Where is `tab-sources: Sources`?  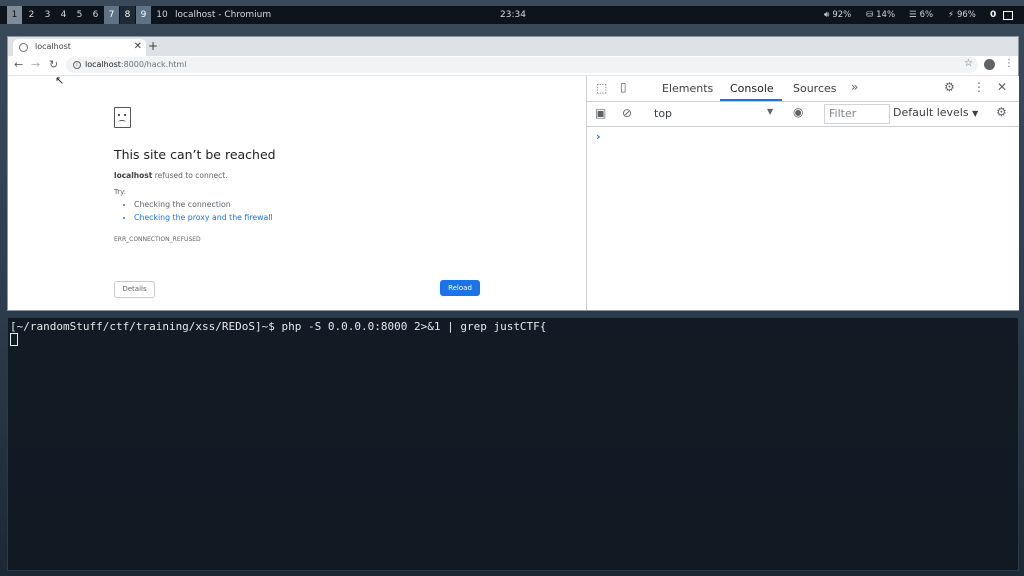 tab-sources: Sources is located at coordinates (815, 88).